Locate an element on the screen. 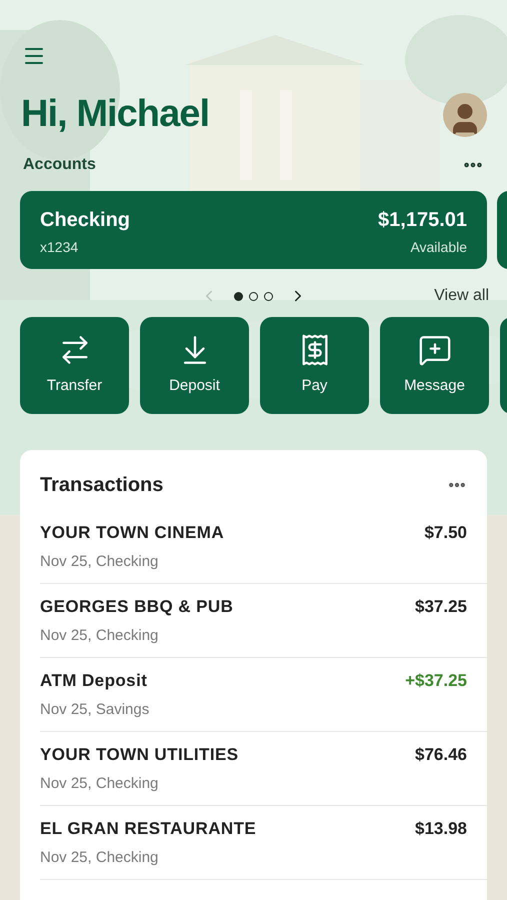  section-title: Accounts is located at coordinates (59, 165).